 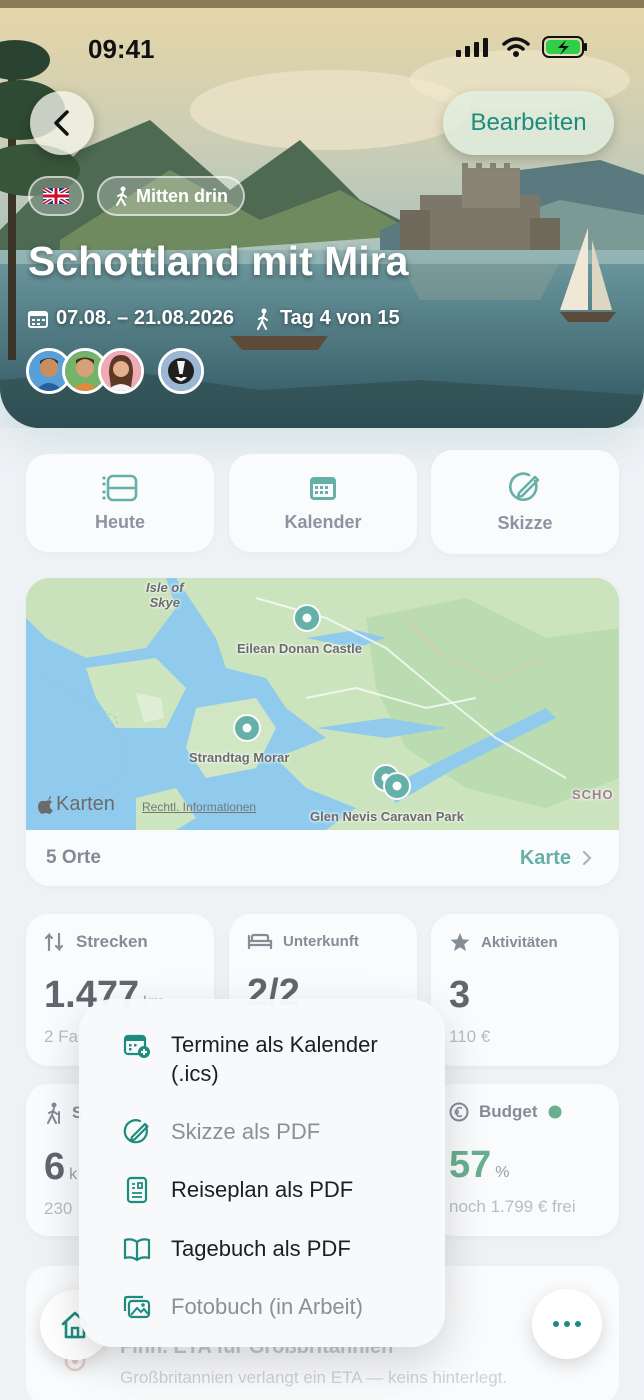 What do you see at coordinates (121, 49) in the screenshot?
I see `status-time: 09:41` at bounding box center [121, 49].